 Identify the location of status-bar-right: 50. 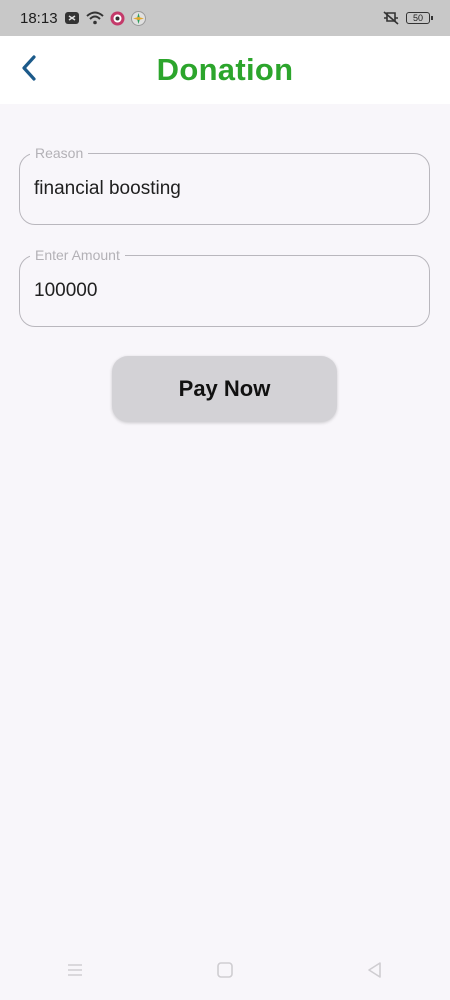
(407, 18).